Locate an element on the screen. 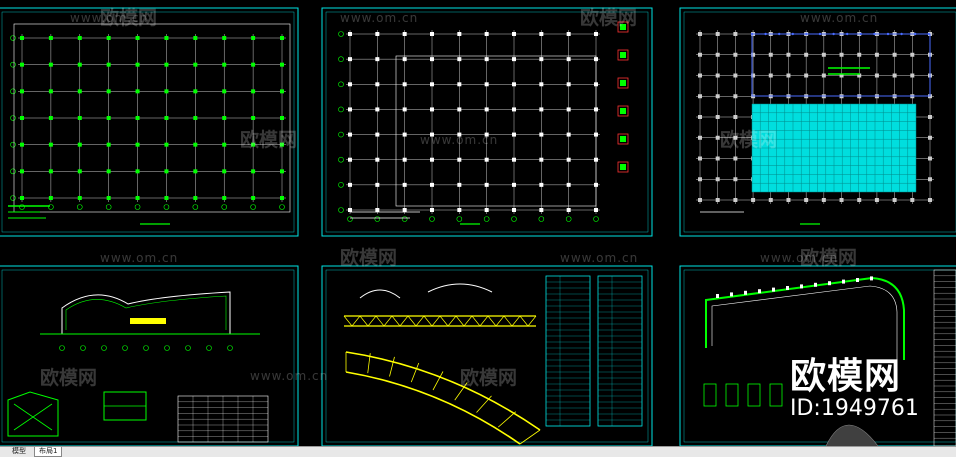 The image size is (956, 457). member-table is located at coordinates (568, 351).